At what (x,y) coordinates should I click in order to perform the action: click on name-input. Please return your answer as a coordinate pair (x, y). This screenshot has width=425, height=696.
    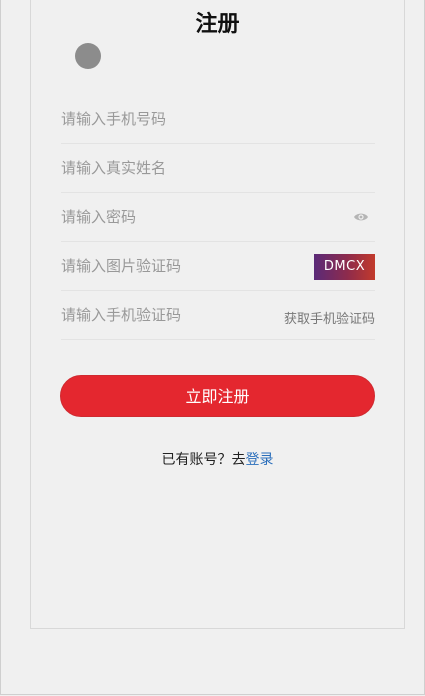
    Looking at the image, I should click on (176, 168).